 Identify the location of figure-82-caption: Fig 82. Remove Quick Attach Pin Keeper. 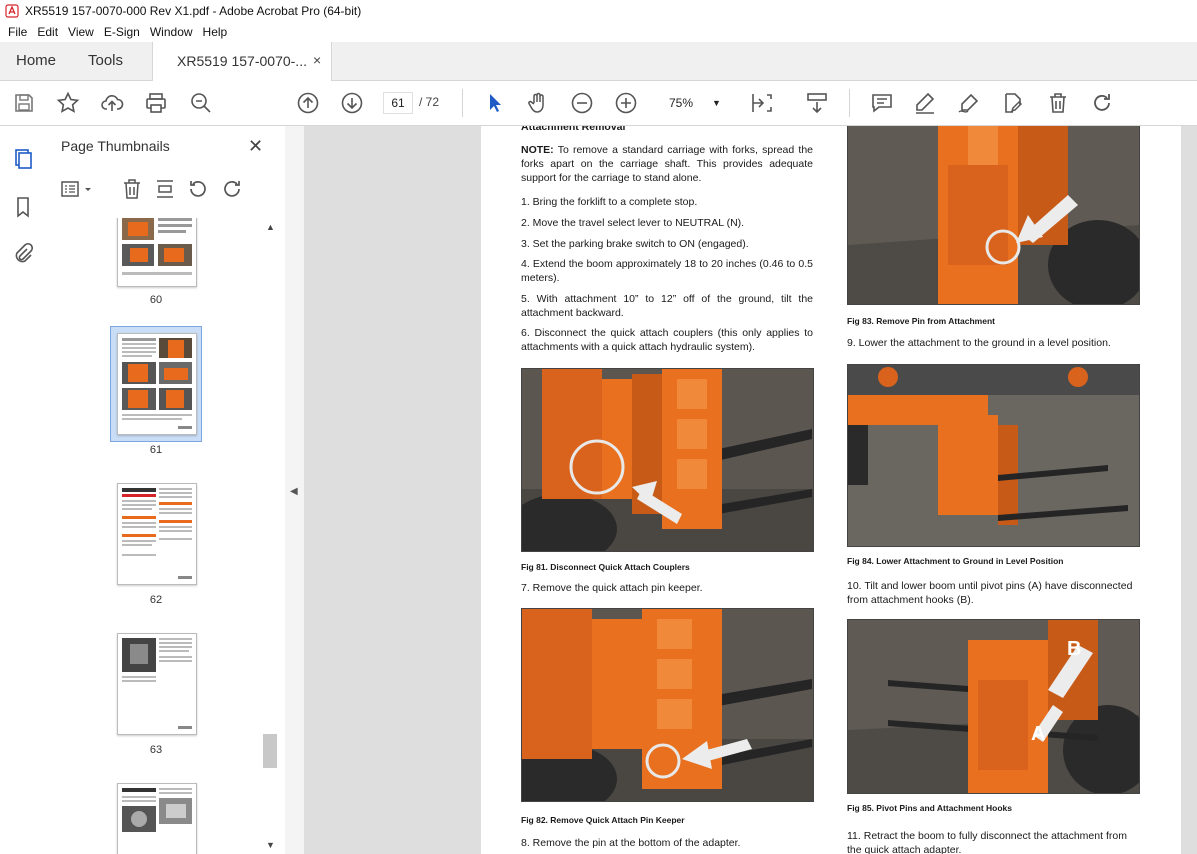
(603, 820).